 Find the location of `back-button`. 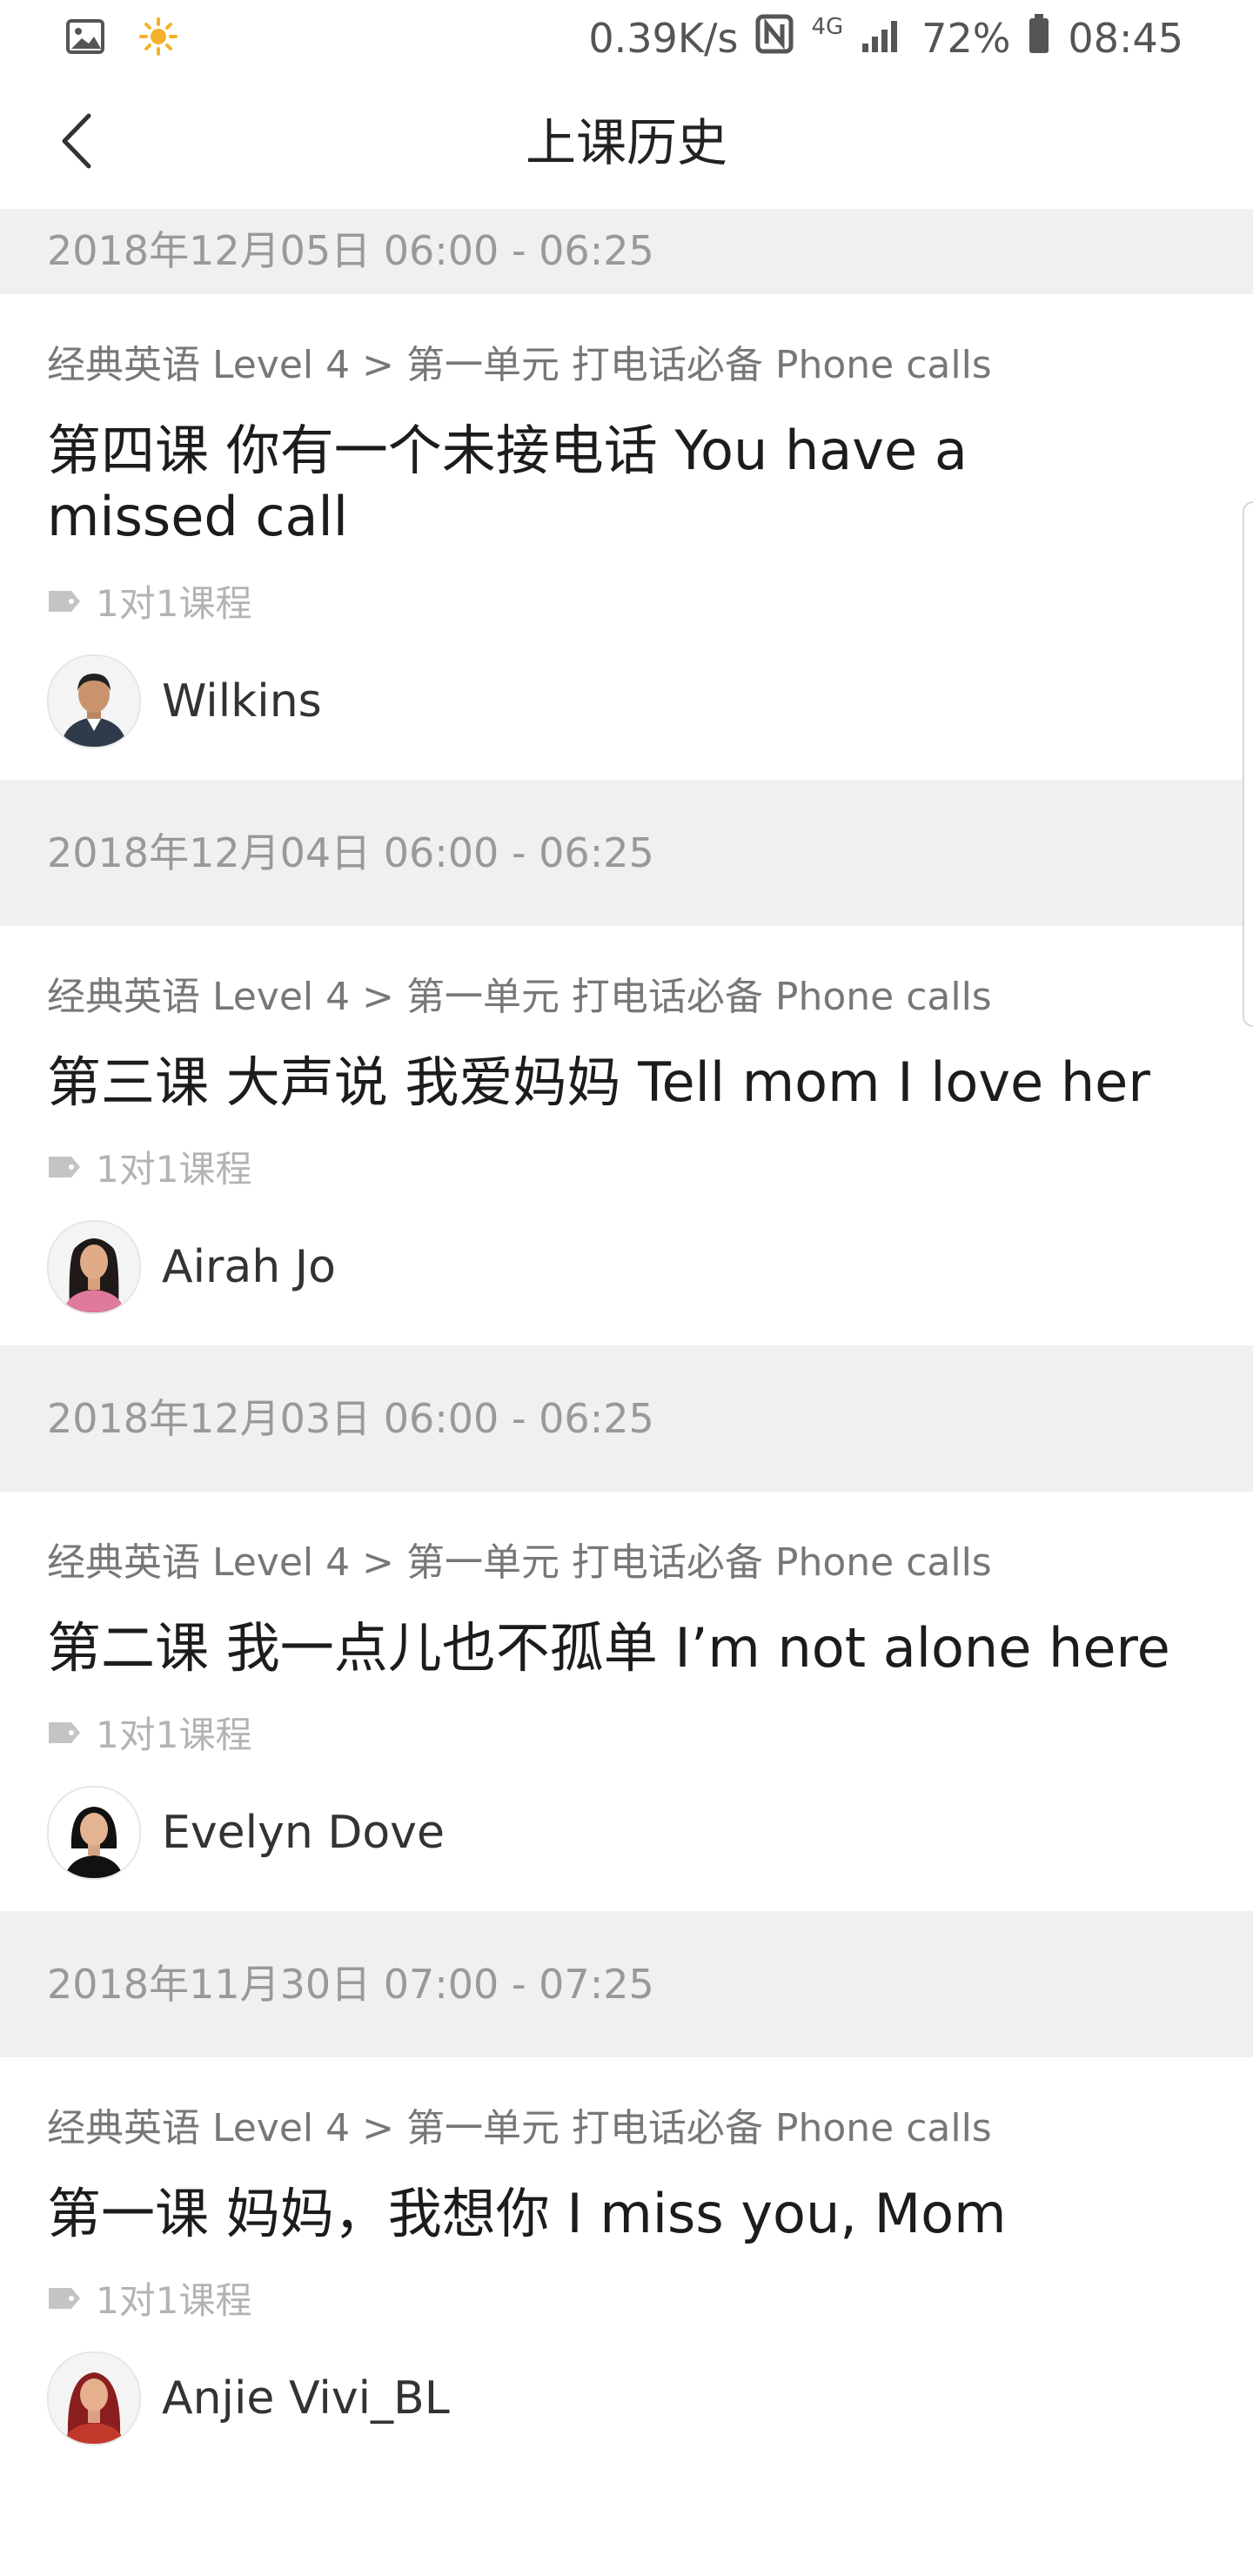

back-button is located at coordinates (76, 142).